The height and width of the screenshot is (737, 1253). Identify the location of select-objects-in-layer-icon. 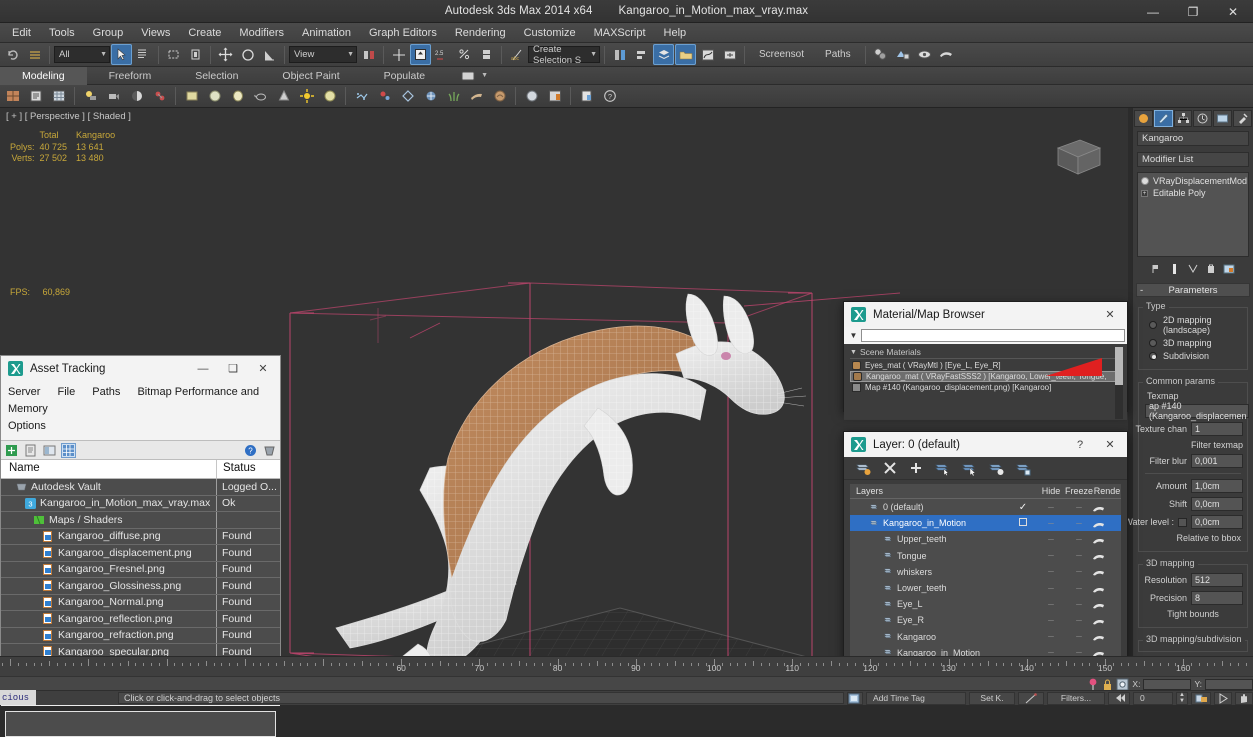
(942, 468).